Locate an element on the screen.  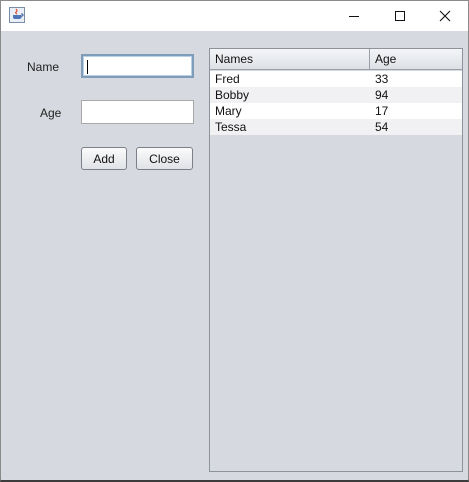
column-header-names: Names is located at coordinates (290, 59).